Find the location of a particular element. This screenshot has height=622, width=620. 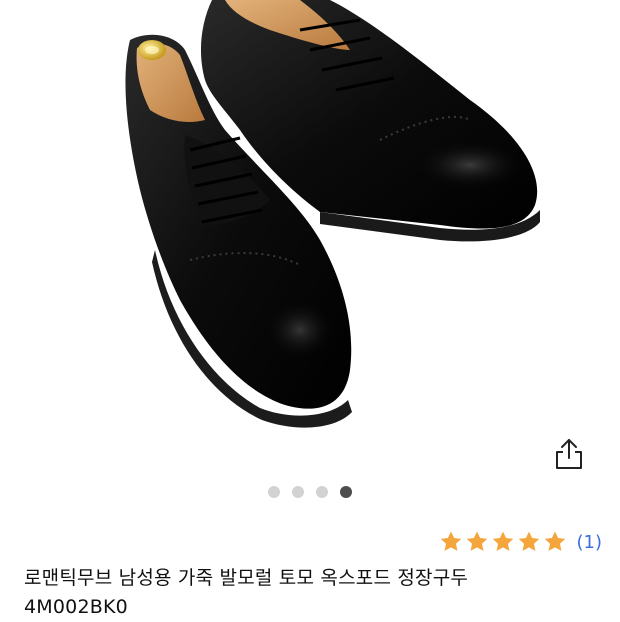

share-icon is located at coordinates (569, 454).